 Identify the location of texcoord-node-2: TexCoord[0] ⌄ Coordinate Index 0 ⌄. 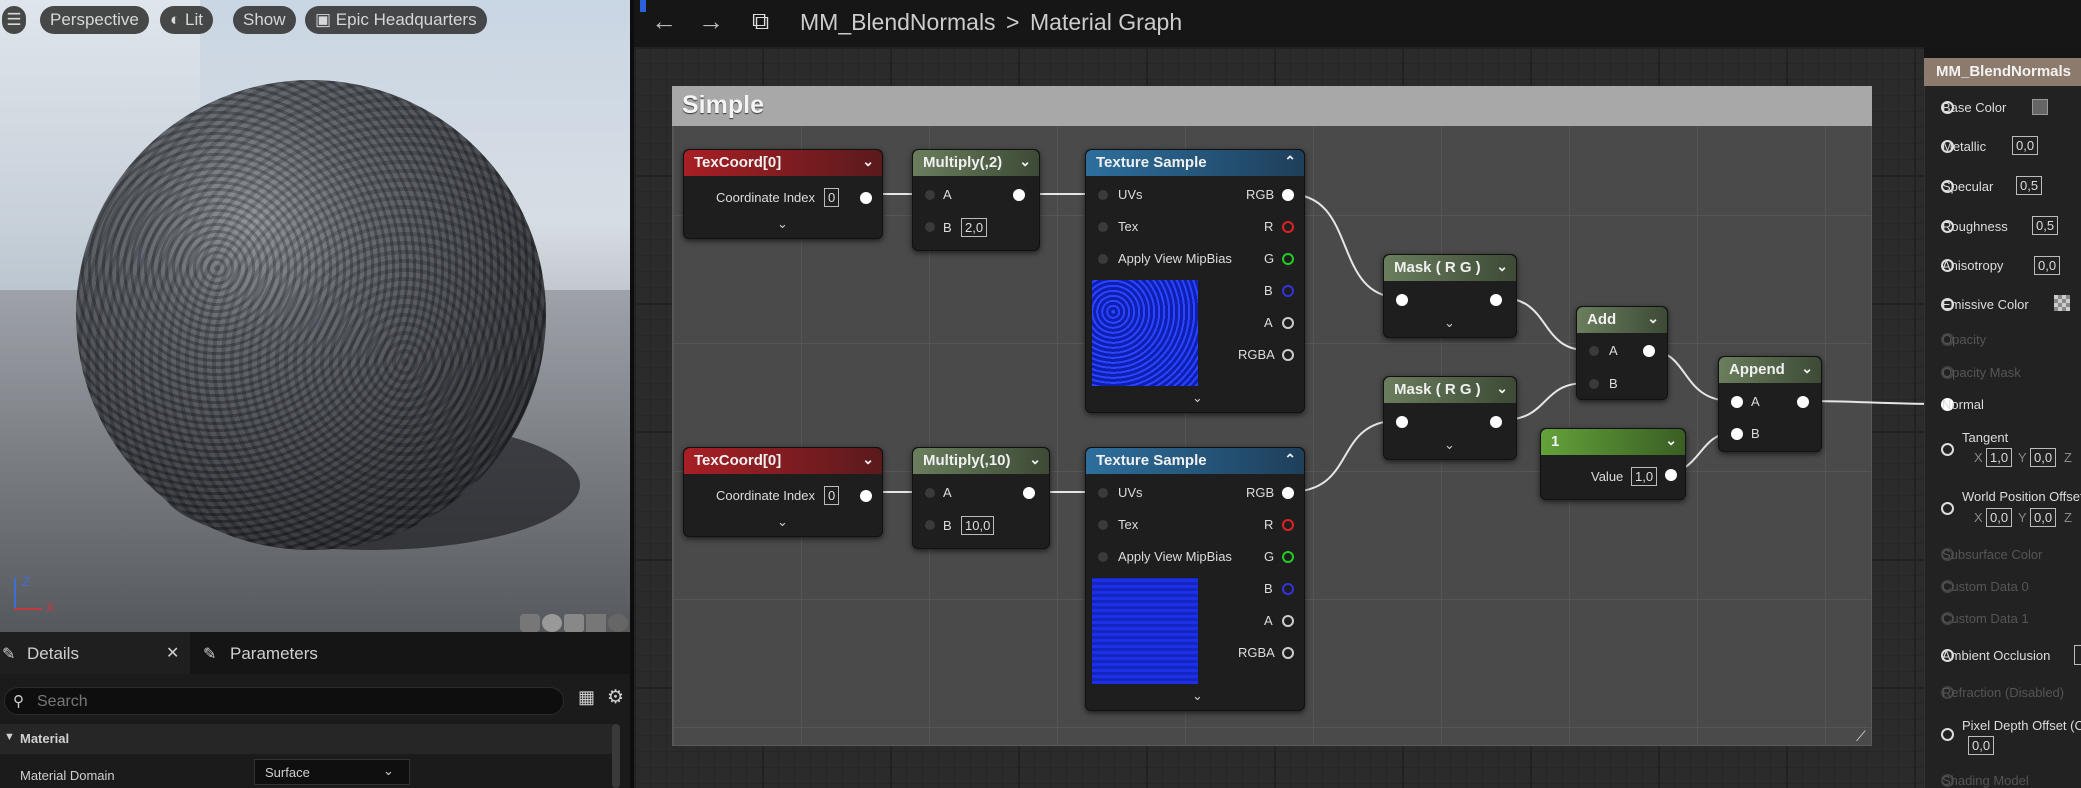
(783, 492).